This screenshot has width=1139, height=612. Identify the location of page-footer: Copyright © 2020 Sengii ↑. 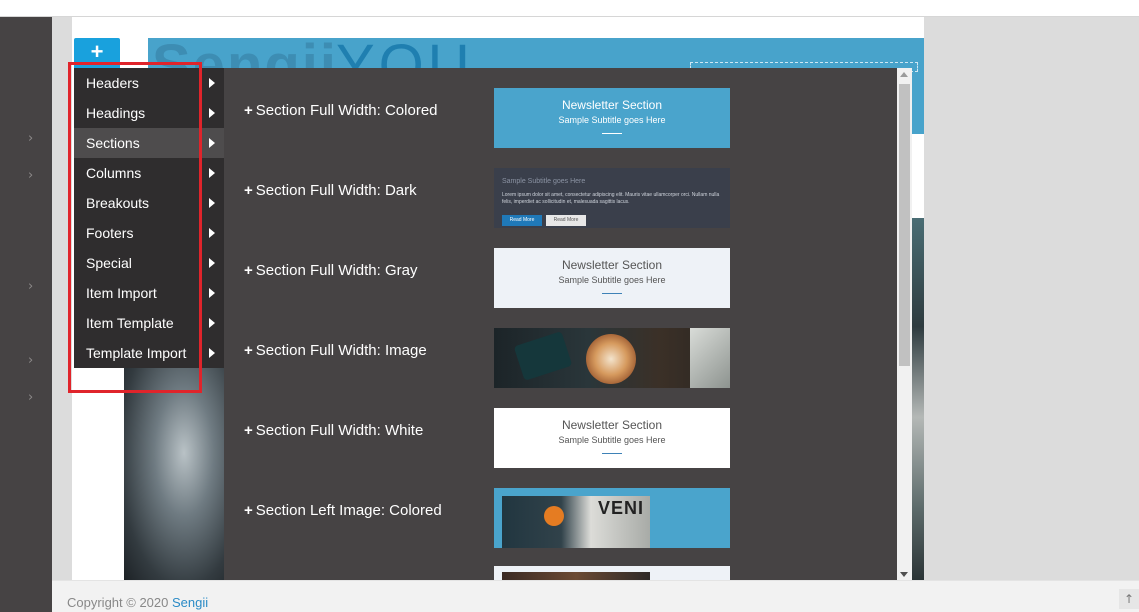
(595, 596).